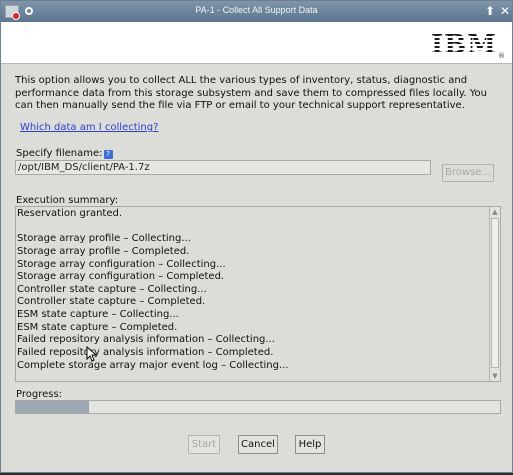 The width and height of the screenshot is (513, 475). I want to click on filename-label-text: Specify filename:, so click(59, 153).